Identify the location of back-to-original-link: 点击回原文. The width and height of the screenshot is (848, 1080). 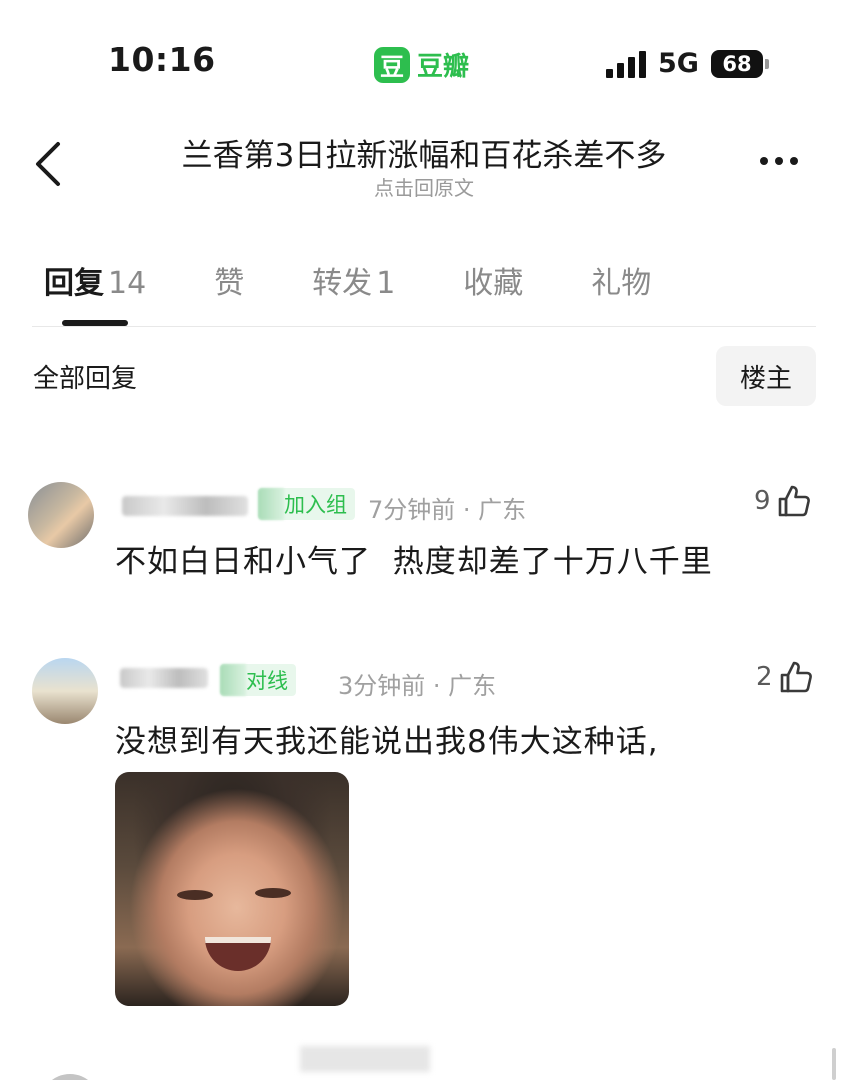
(424, 186).